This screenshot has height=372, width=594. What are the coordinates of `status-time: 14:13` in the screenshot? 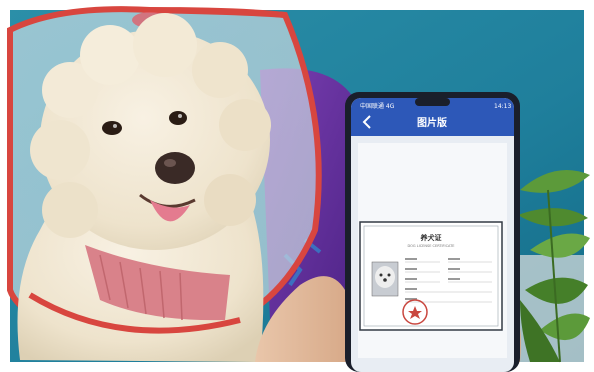 It's located at (502, 106).